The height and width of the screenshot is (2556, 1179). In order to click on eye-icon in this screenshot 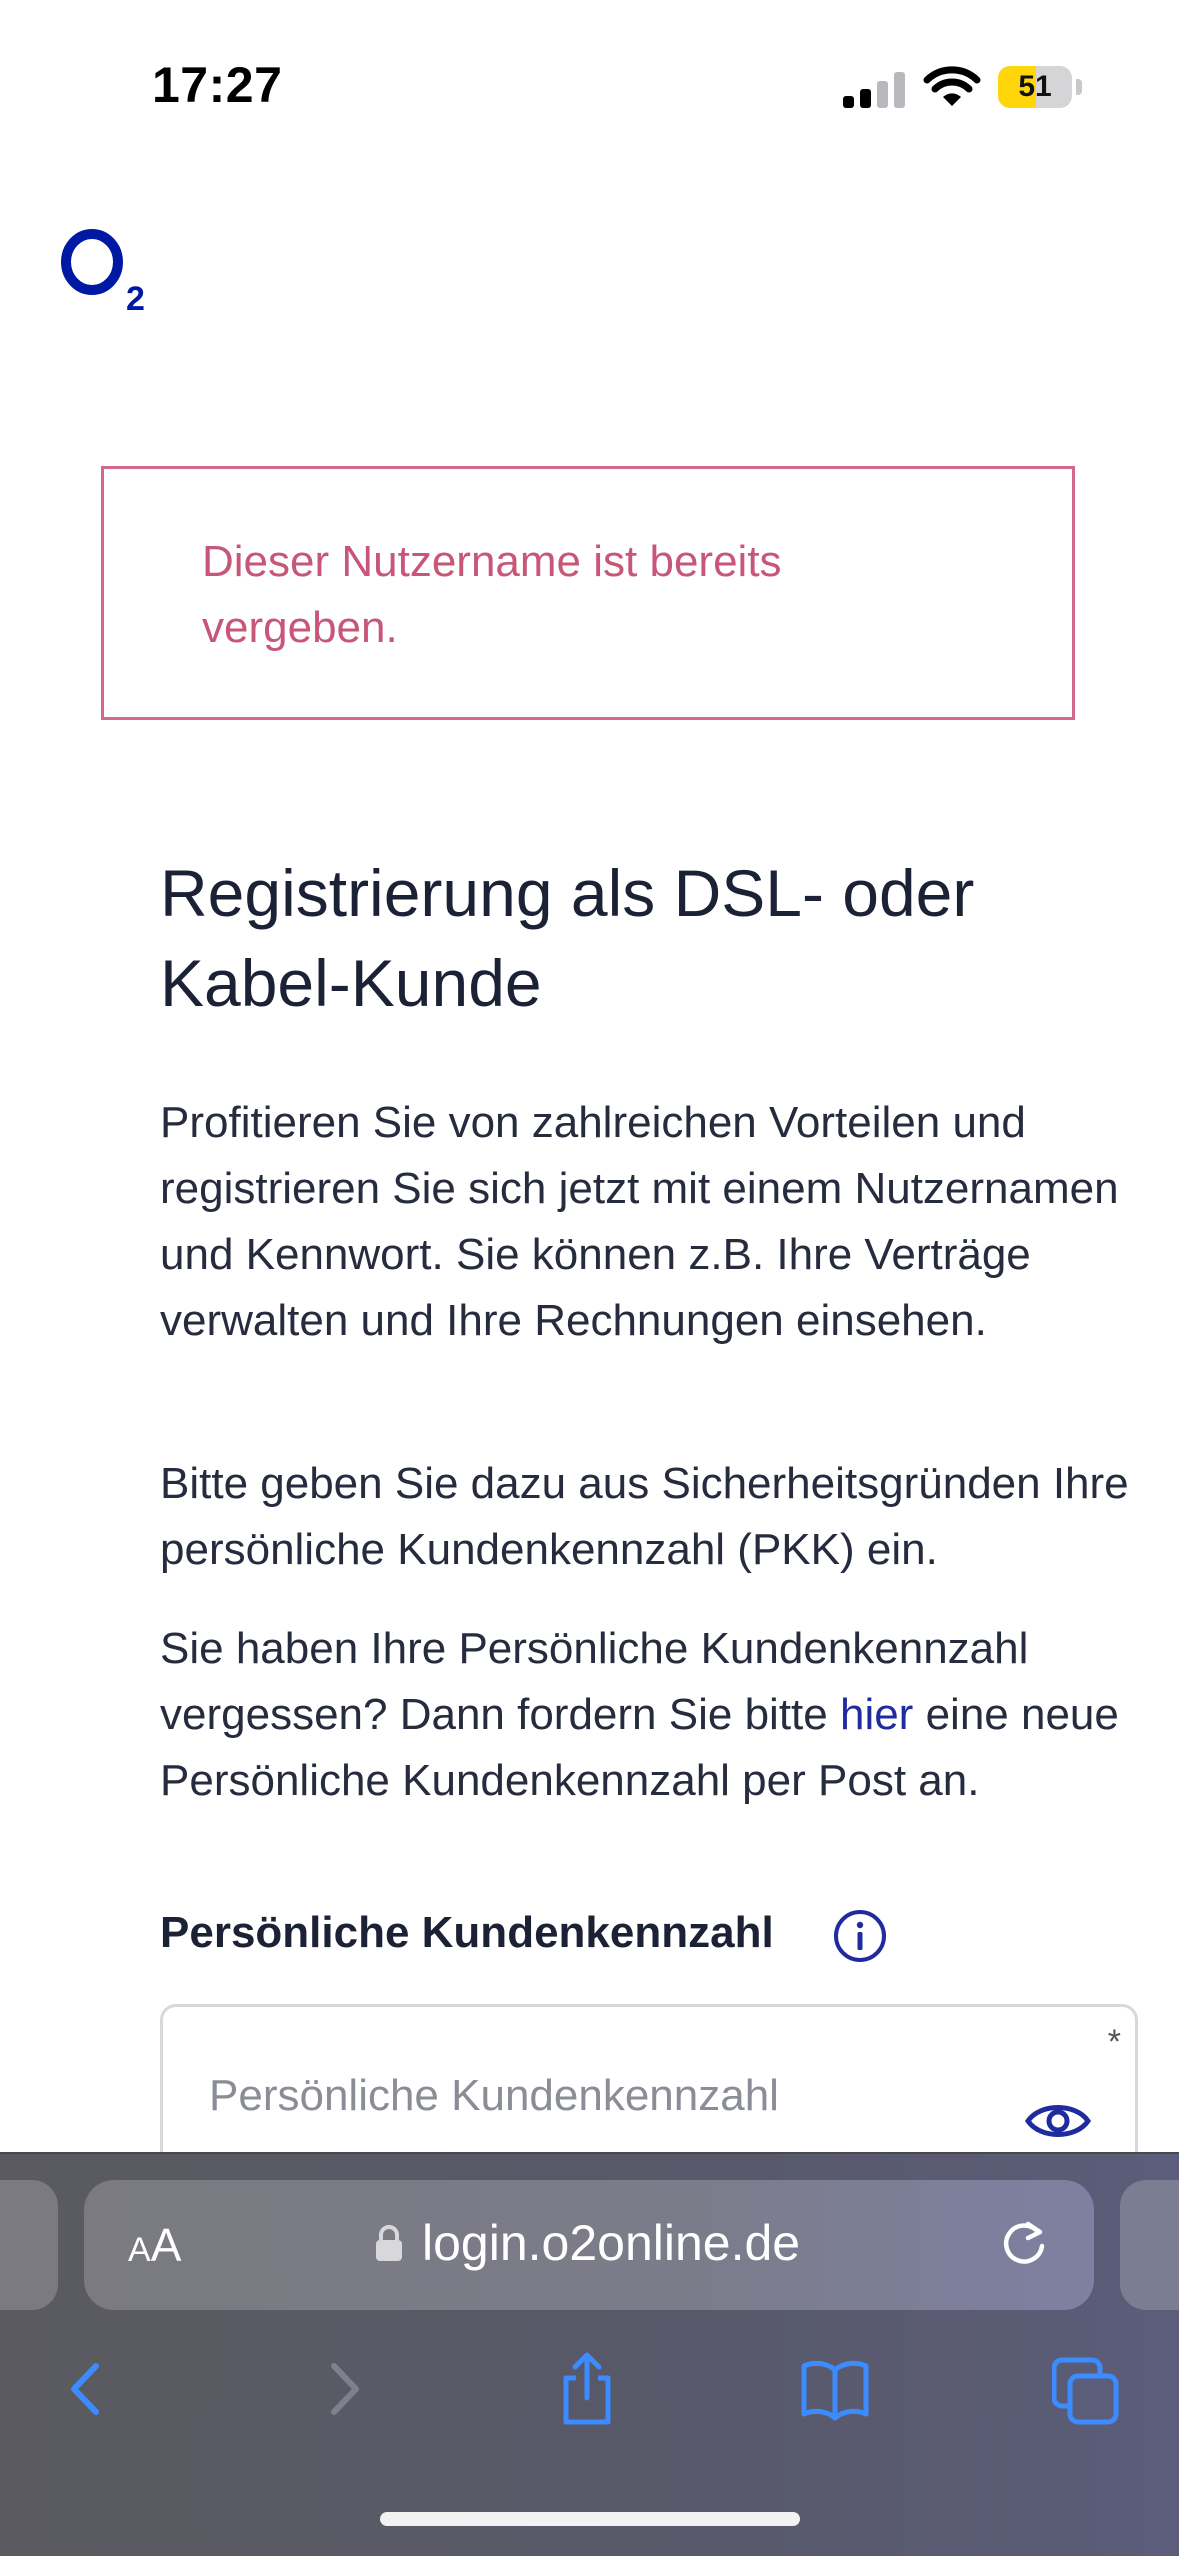, I will do `click(1058, 2121)`.